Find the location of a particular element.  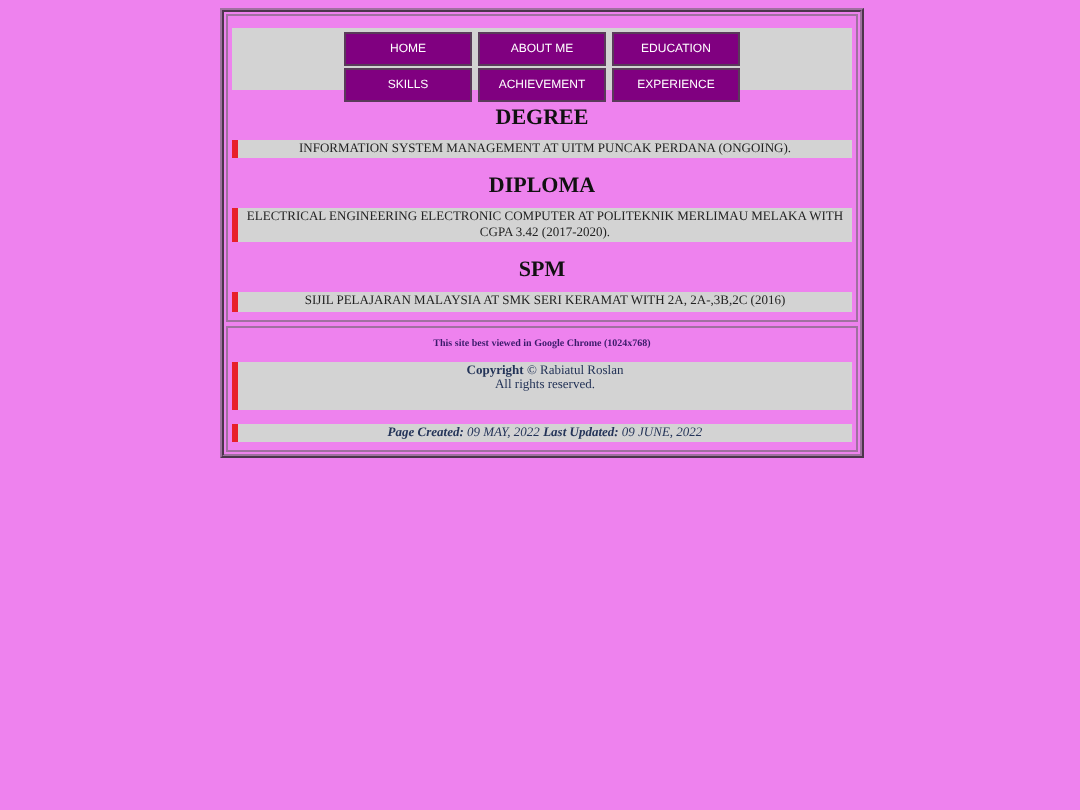

section-heading: SPM is located at coordinates (542, 270).